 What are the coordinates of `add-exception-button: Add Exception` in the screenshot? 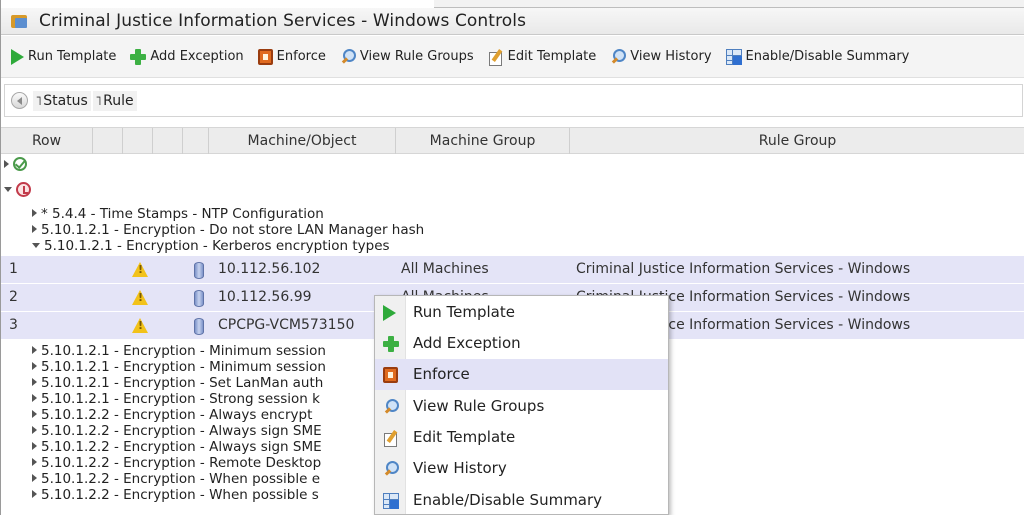 It's located at (187, 56).